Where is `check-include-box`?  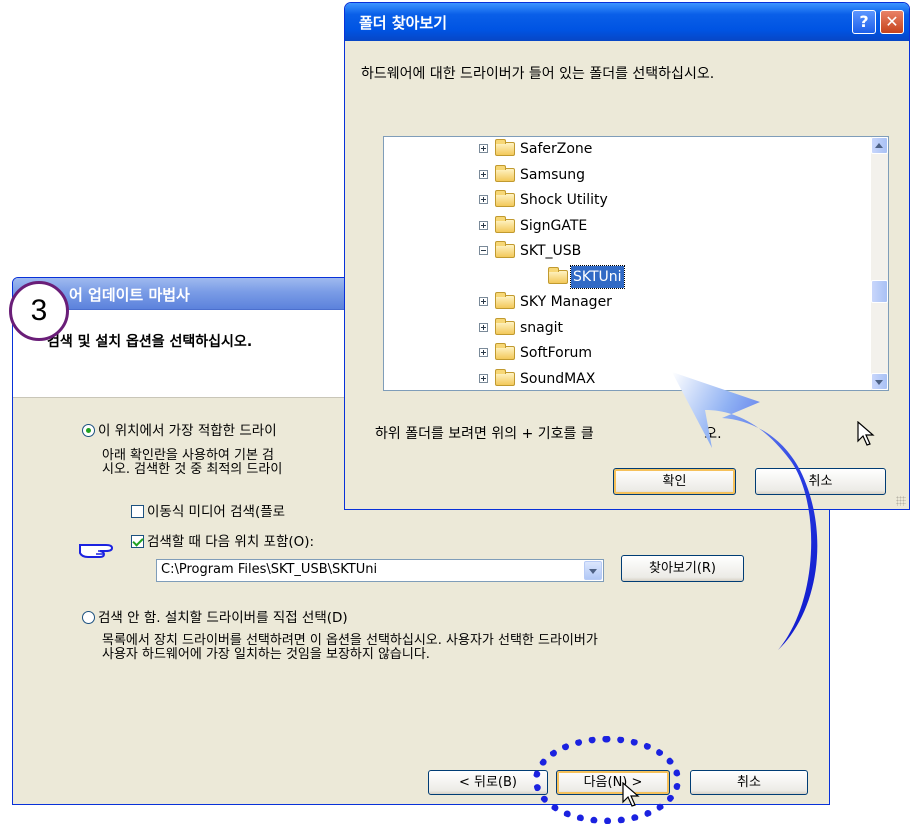
check-include-box is located at coordinates (137, 541).